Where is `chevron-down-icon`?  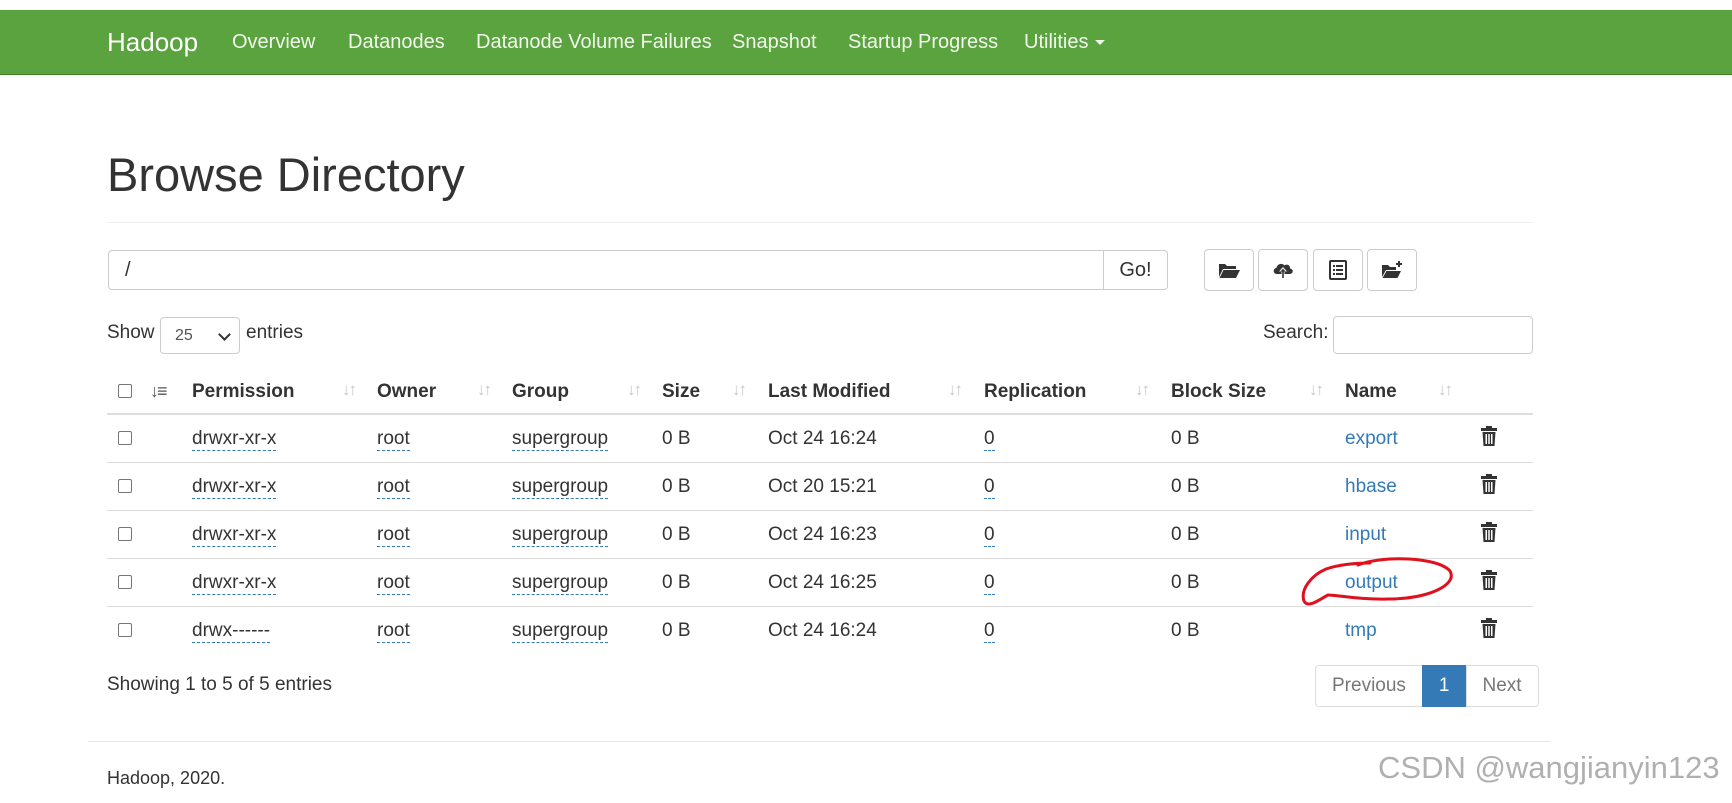
chevron-down-icon is located at coordinates (224, 334).